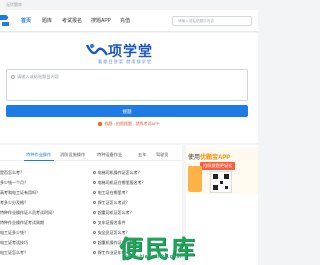 The height and width of the screenshot is (265, 320). Describe the element at coordinates (97, 50) in the screenshot. I see `brand-mark-icon` at that location.